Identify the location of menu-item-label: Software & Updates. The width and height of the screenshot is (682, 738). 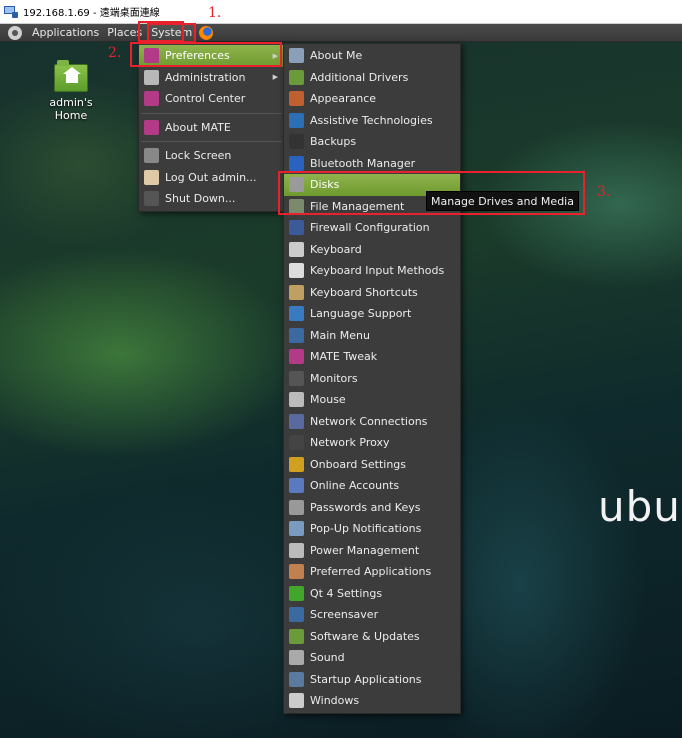
(365, 636).